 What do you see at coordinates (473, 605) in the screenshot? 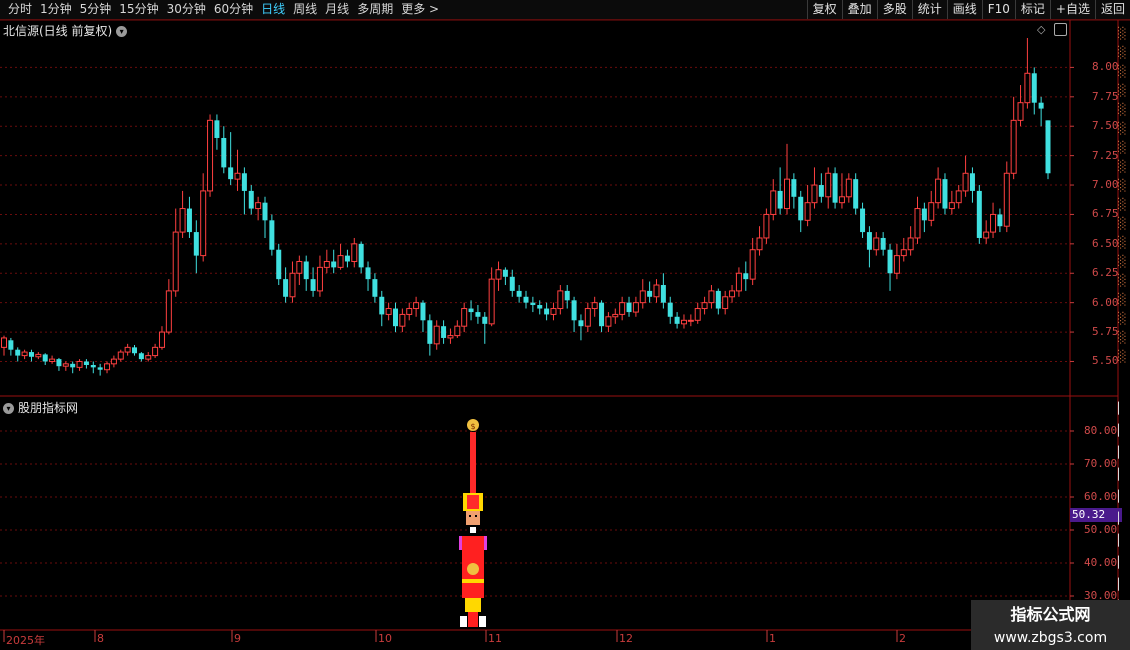
I see `figure-emblem` at bounding box center [473, 605].